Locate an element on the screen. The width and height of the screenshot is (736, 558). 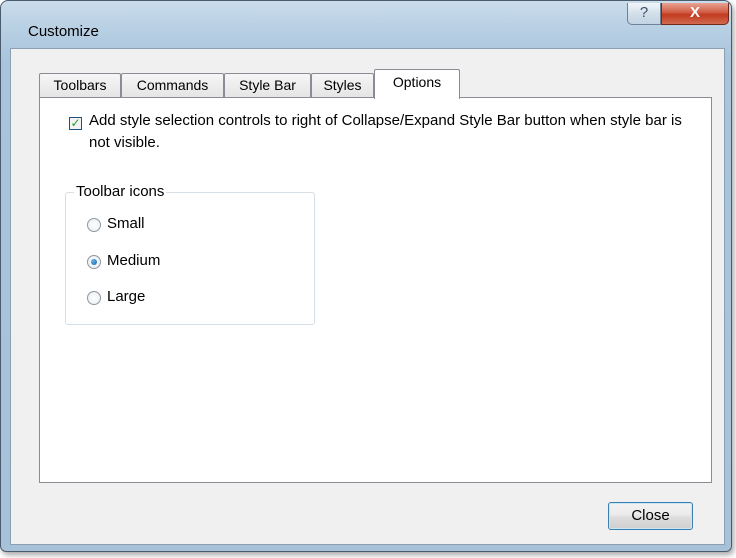
window-close-button: X is located at coordinates (695, 14).